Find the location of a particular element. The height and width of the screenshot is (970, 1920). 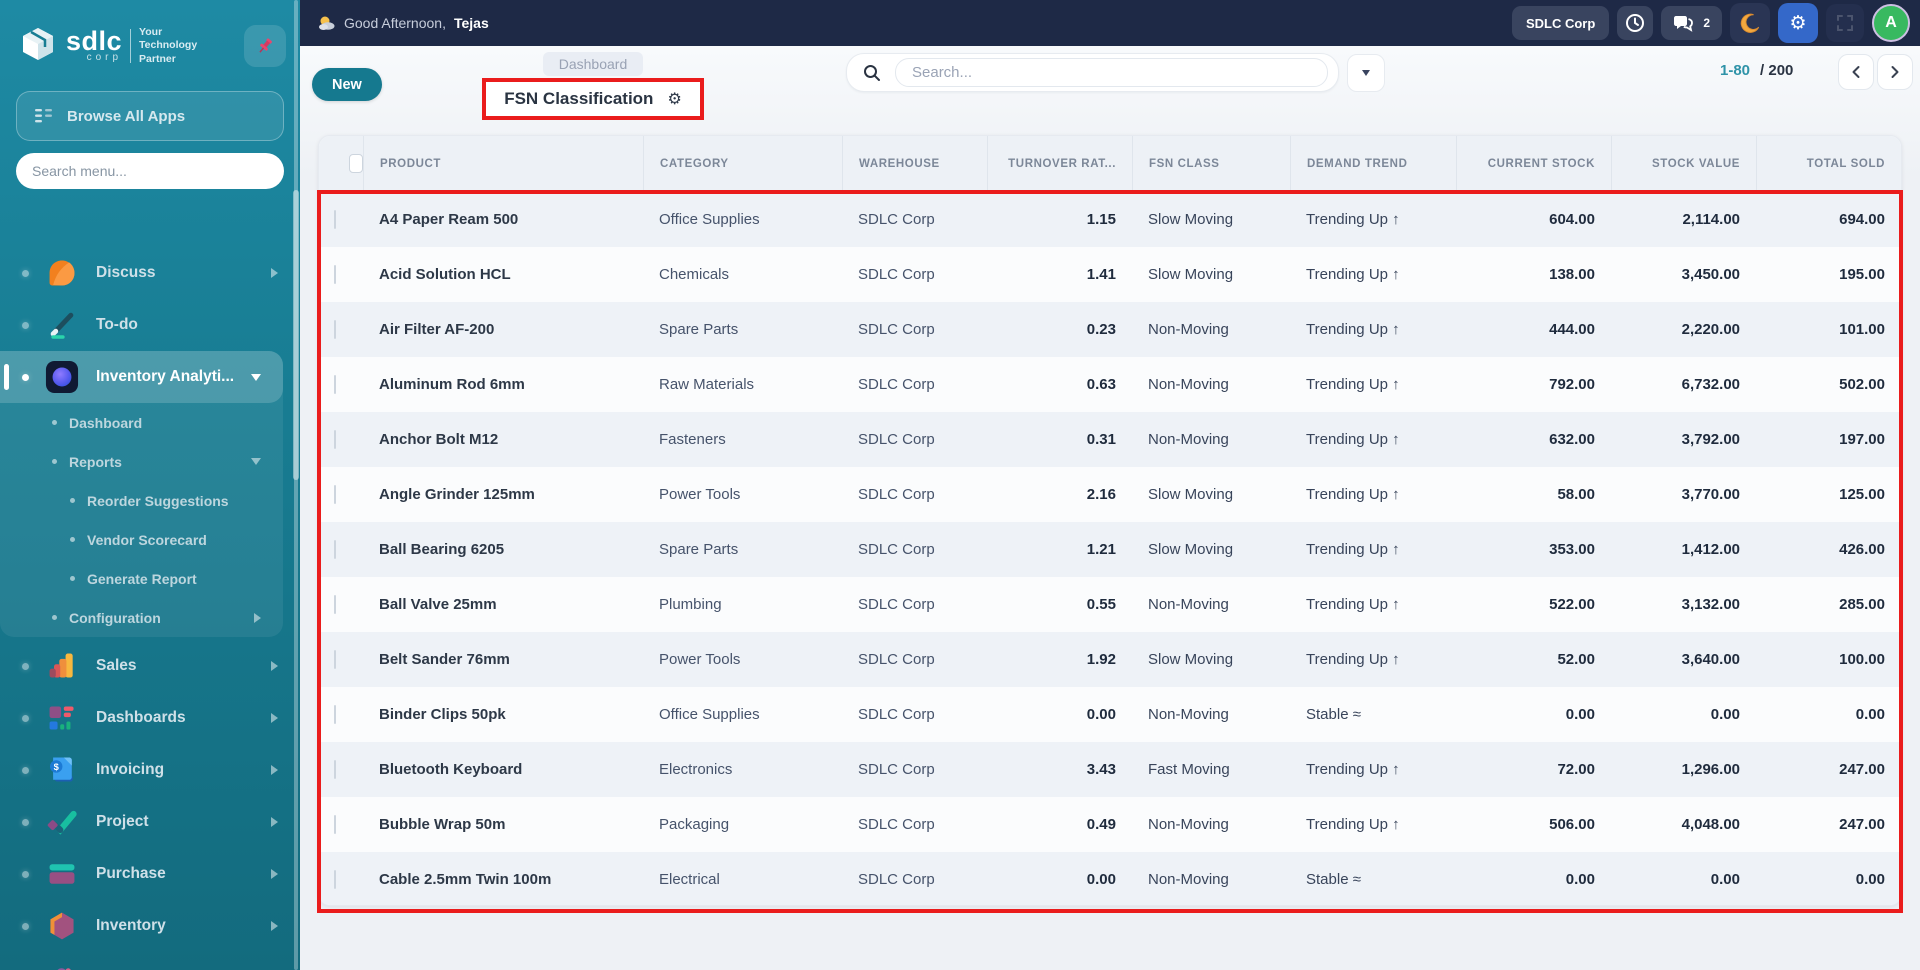

sidebar-item-todo: To-do is located at coordinates (150, 325).